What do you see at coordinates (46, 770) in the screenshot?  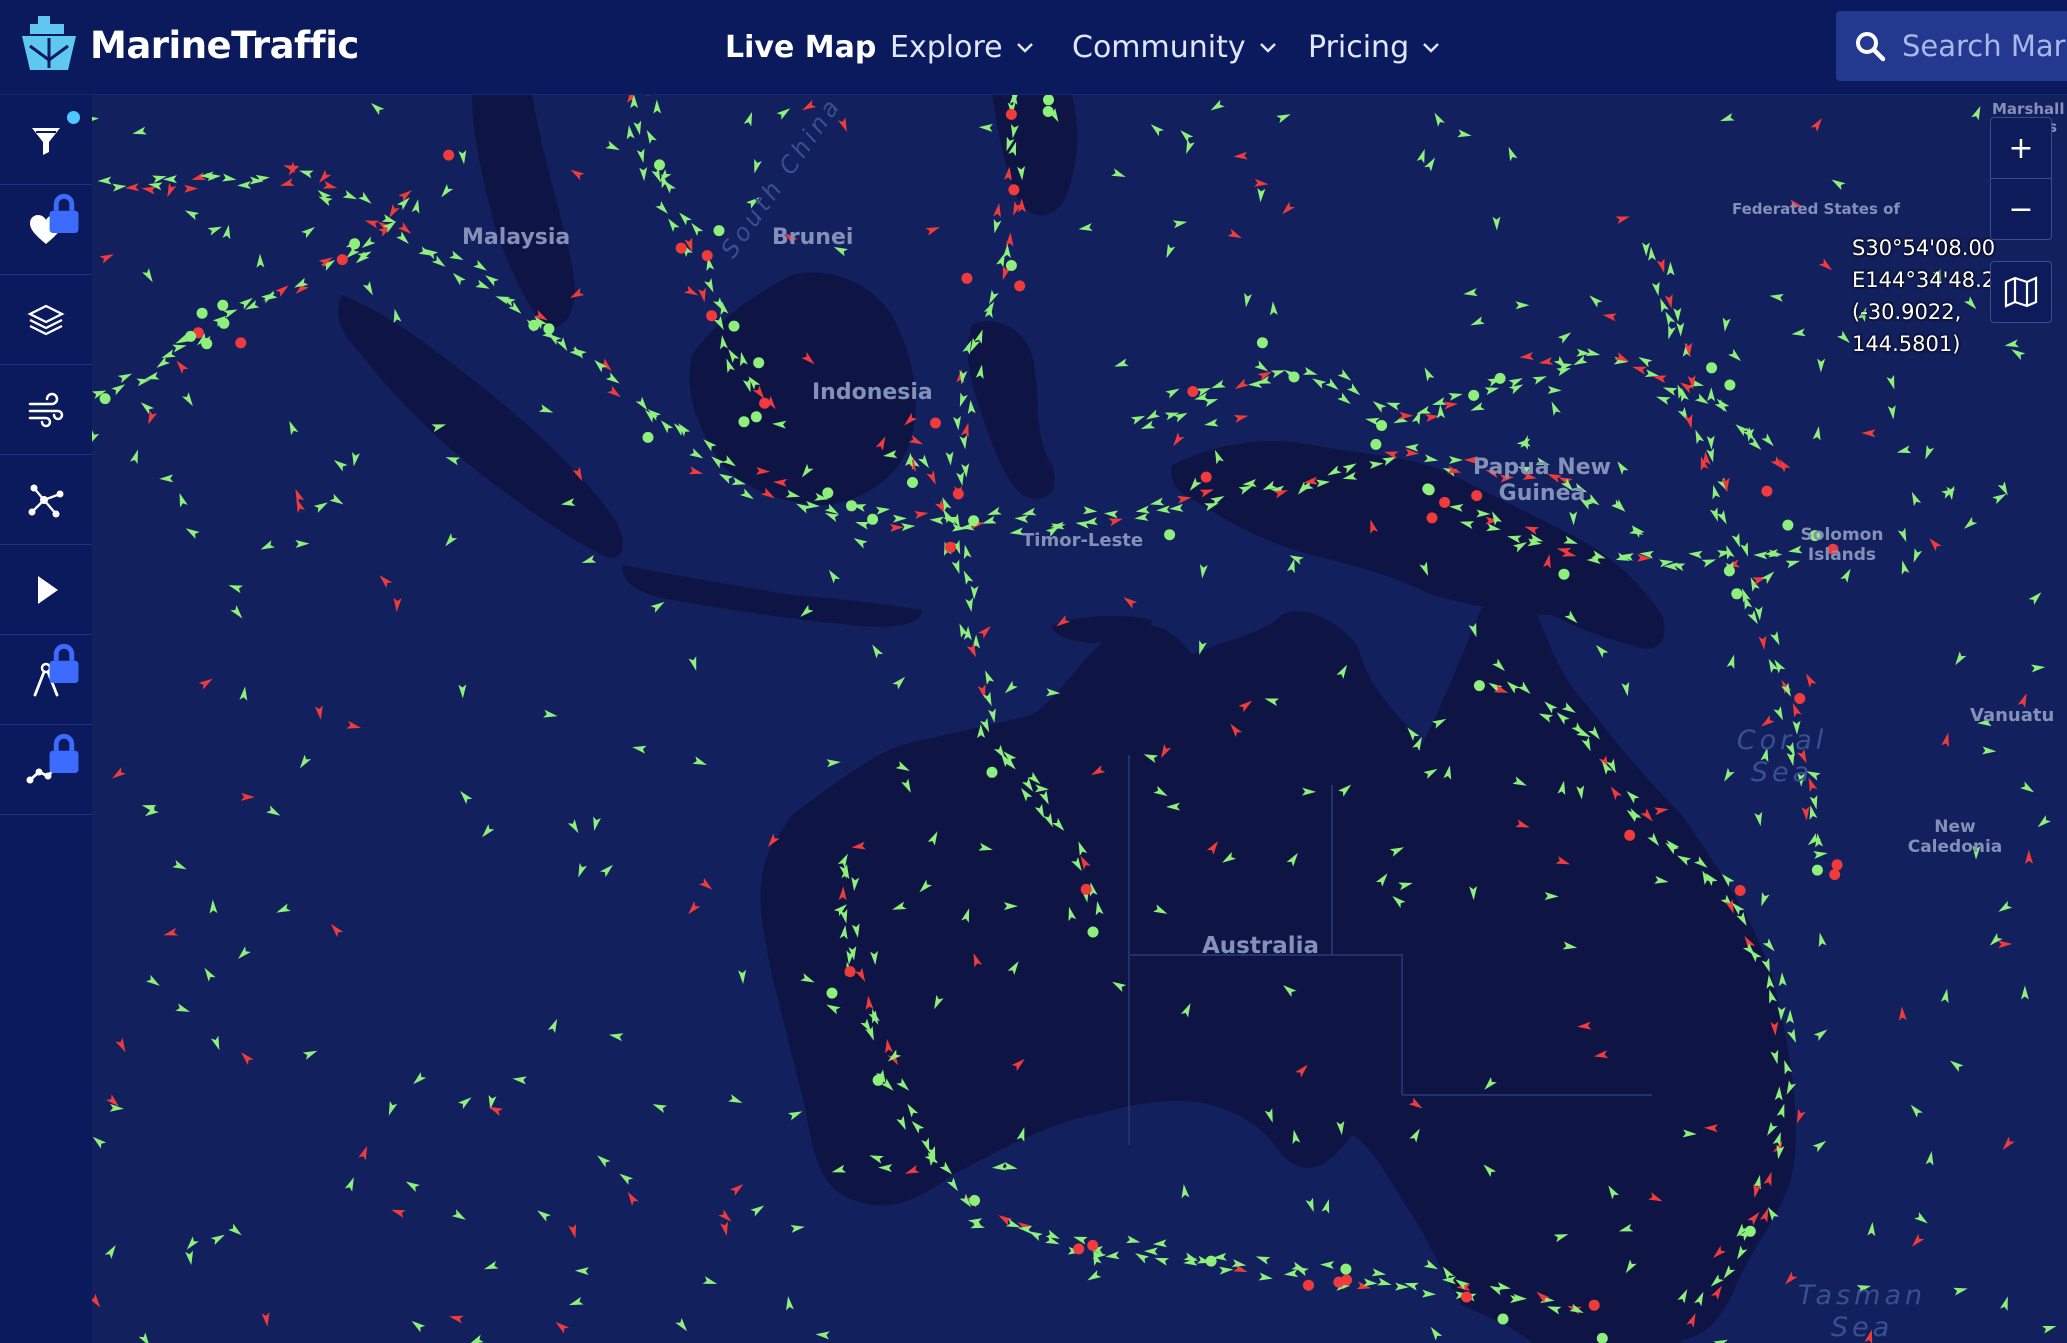 I see `analytics-button` at bounding box center [46, 770].